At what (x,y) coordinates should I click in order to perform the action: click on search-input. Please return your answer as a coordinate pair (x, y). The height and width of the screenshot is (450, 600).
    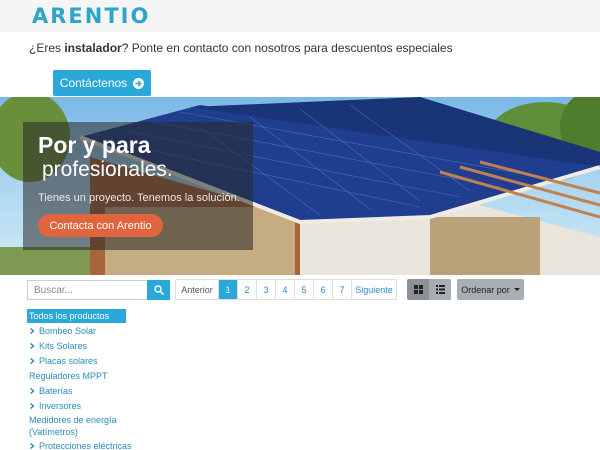
    Looking at the image, I should click on (87, 290).